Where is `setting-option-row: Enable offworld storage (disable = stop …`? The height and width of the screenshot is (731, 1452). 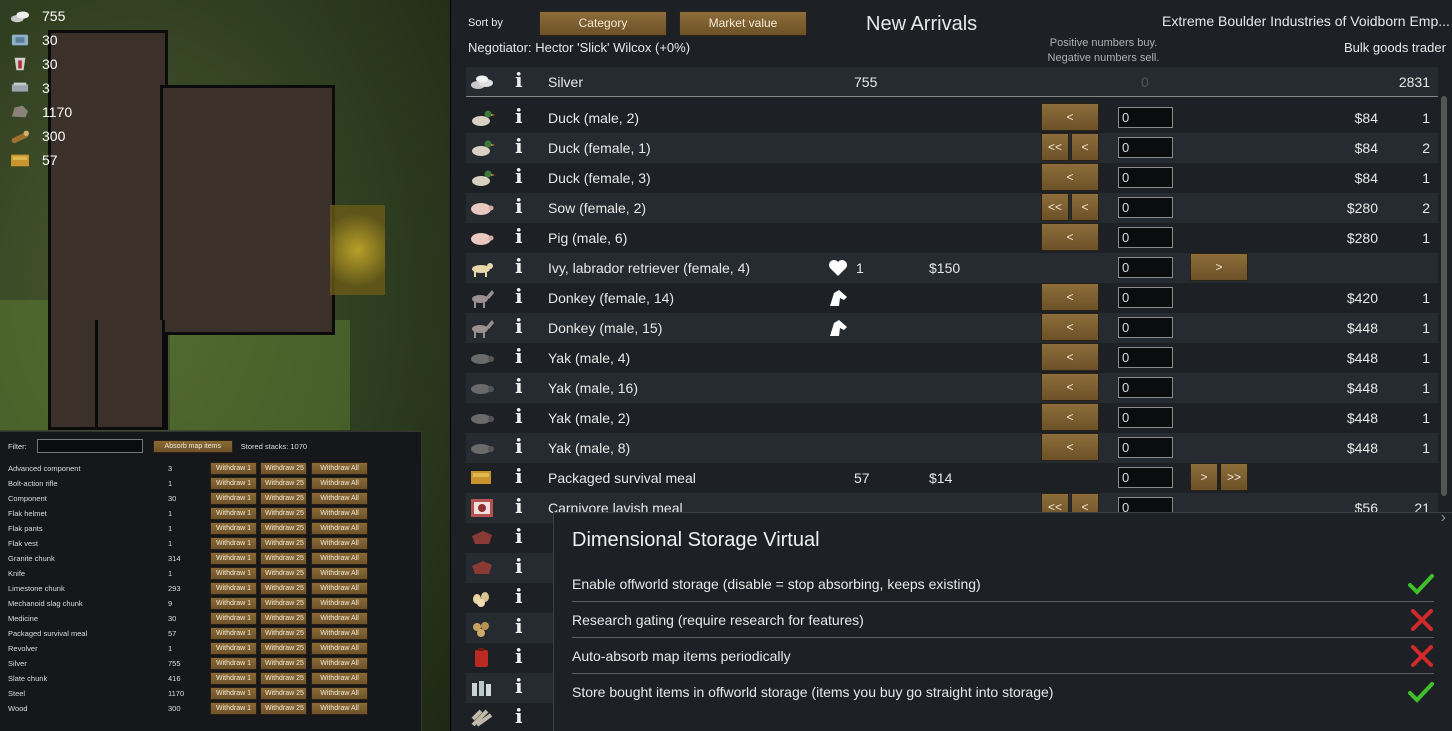
setting-option-row: Enable offworld storage (disable = stop … is located at coordinates (1003, 584).